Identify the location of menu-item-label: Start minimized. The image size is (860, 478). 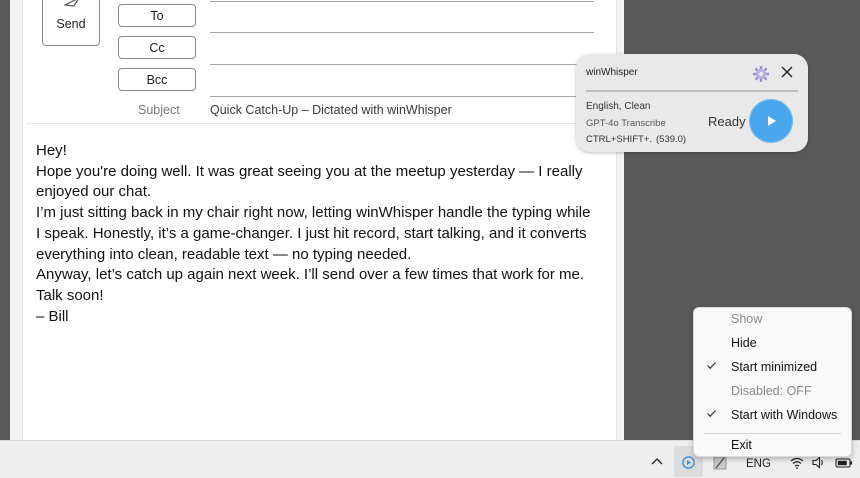
(774, 367).